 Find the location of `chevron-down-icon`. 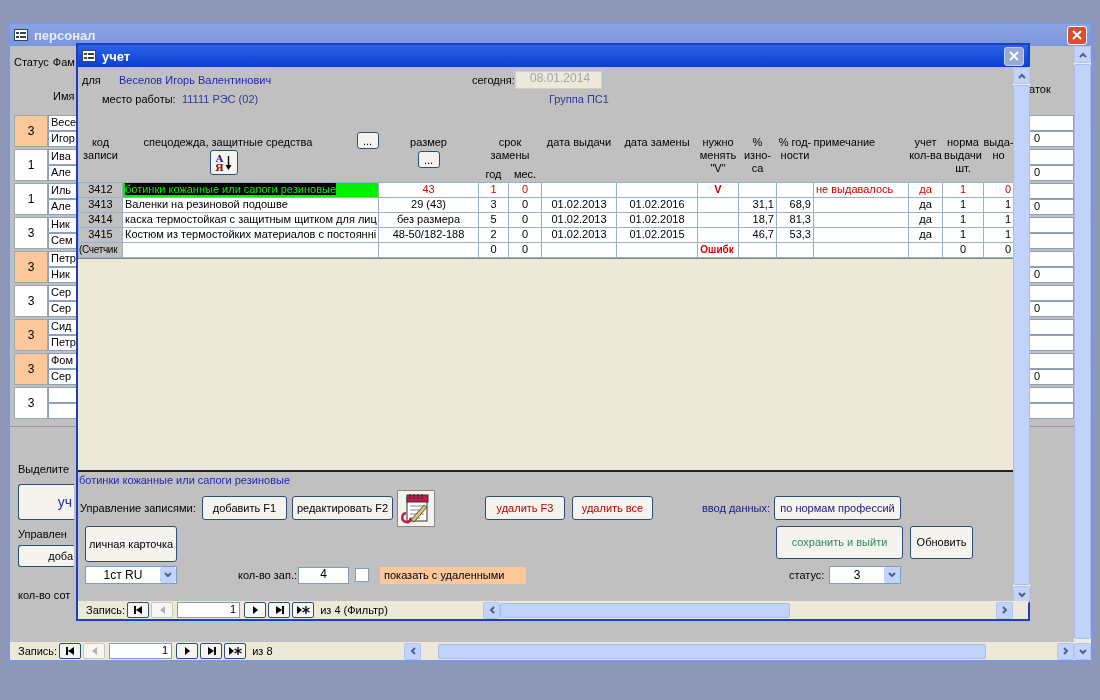

chevron-down-icon is located at coordinates (1021, 594).